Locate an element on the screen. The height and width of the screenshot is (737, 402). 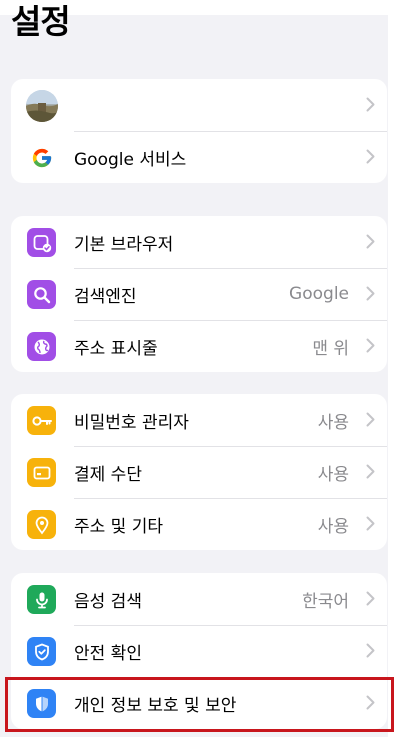
safety-check-row: 안전 확인 is located at coordinates (199, 651).